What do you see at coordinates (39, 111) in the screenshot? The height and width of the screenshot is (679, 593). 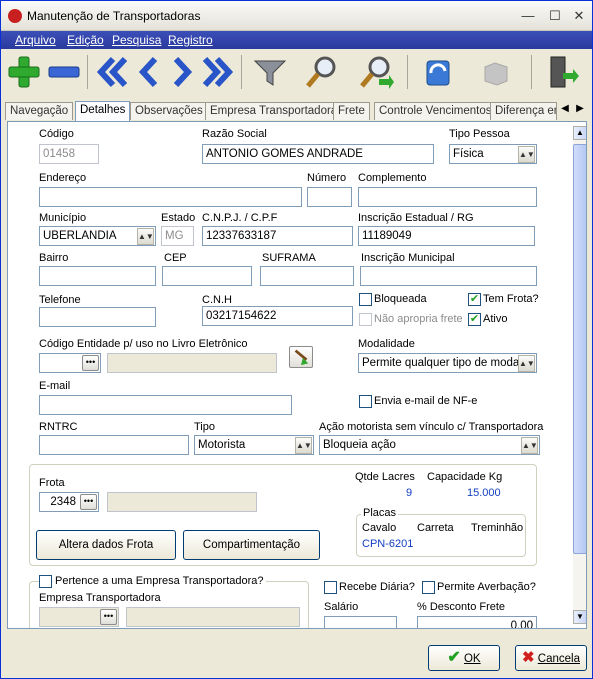 I see `tab-navegacao: Navegação` at bounding box center [39, 111].